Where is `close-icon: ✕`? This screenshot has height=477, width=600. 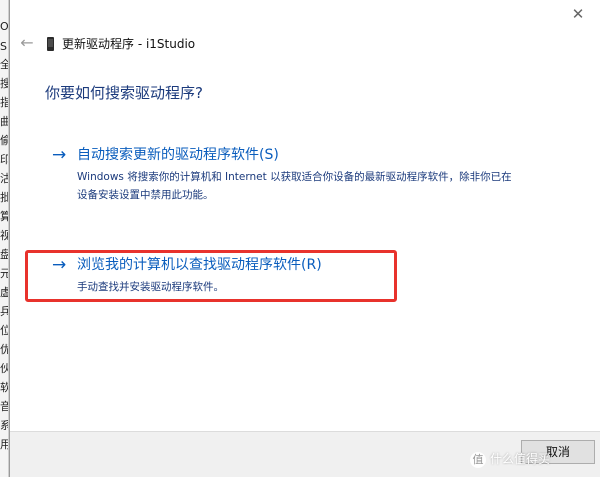
close-icon: ✕ is located at coordinates (578, 14).